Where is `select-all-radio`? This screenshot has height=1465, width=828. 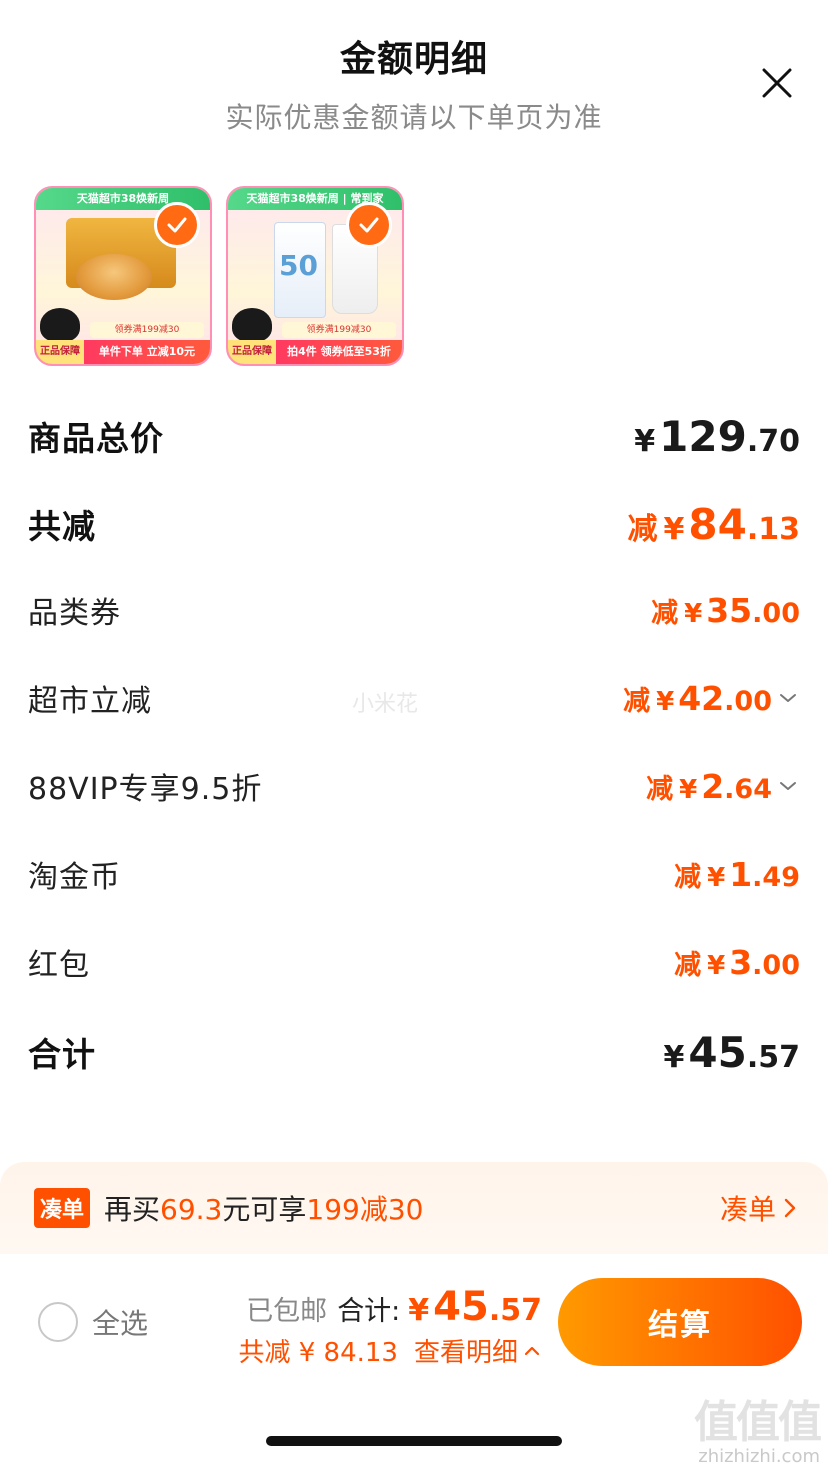
select-all-radio is located at coordinates (58, 1322).